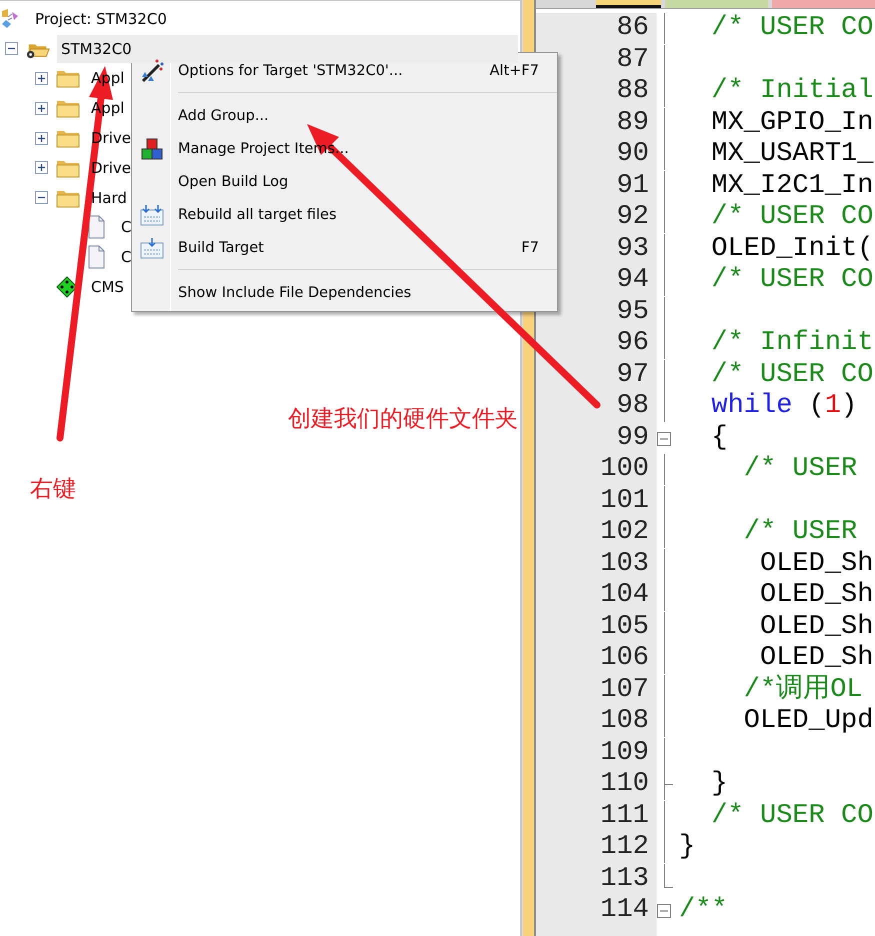  Describe the element at coordinates (109, 198) in the screenshot. I see `tree-item: Hard` at that location.